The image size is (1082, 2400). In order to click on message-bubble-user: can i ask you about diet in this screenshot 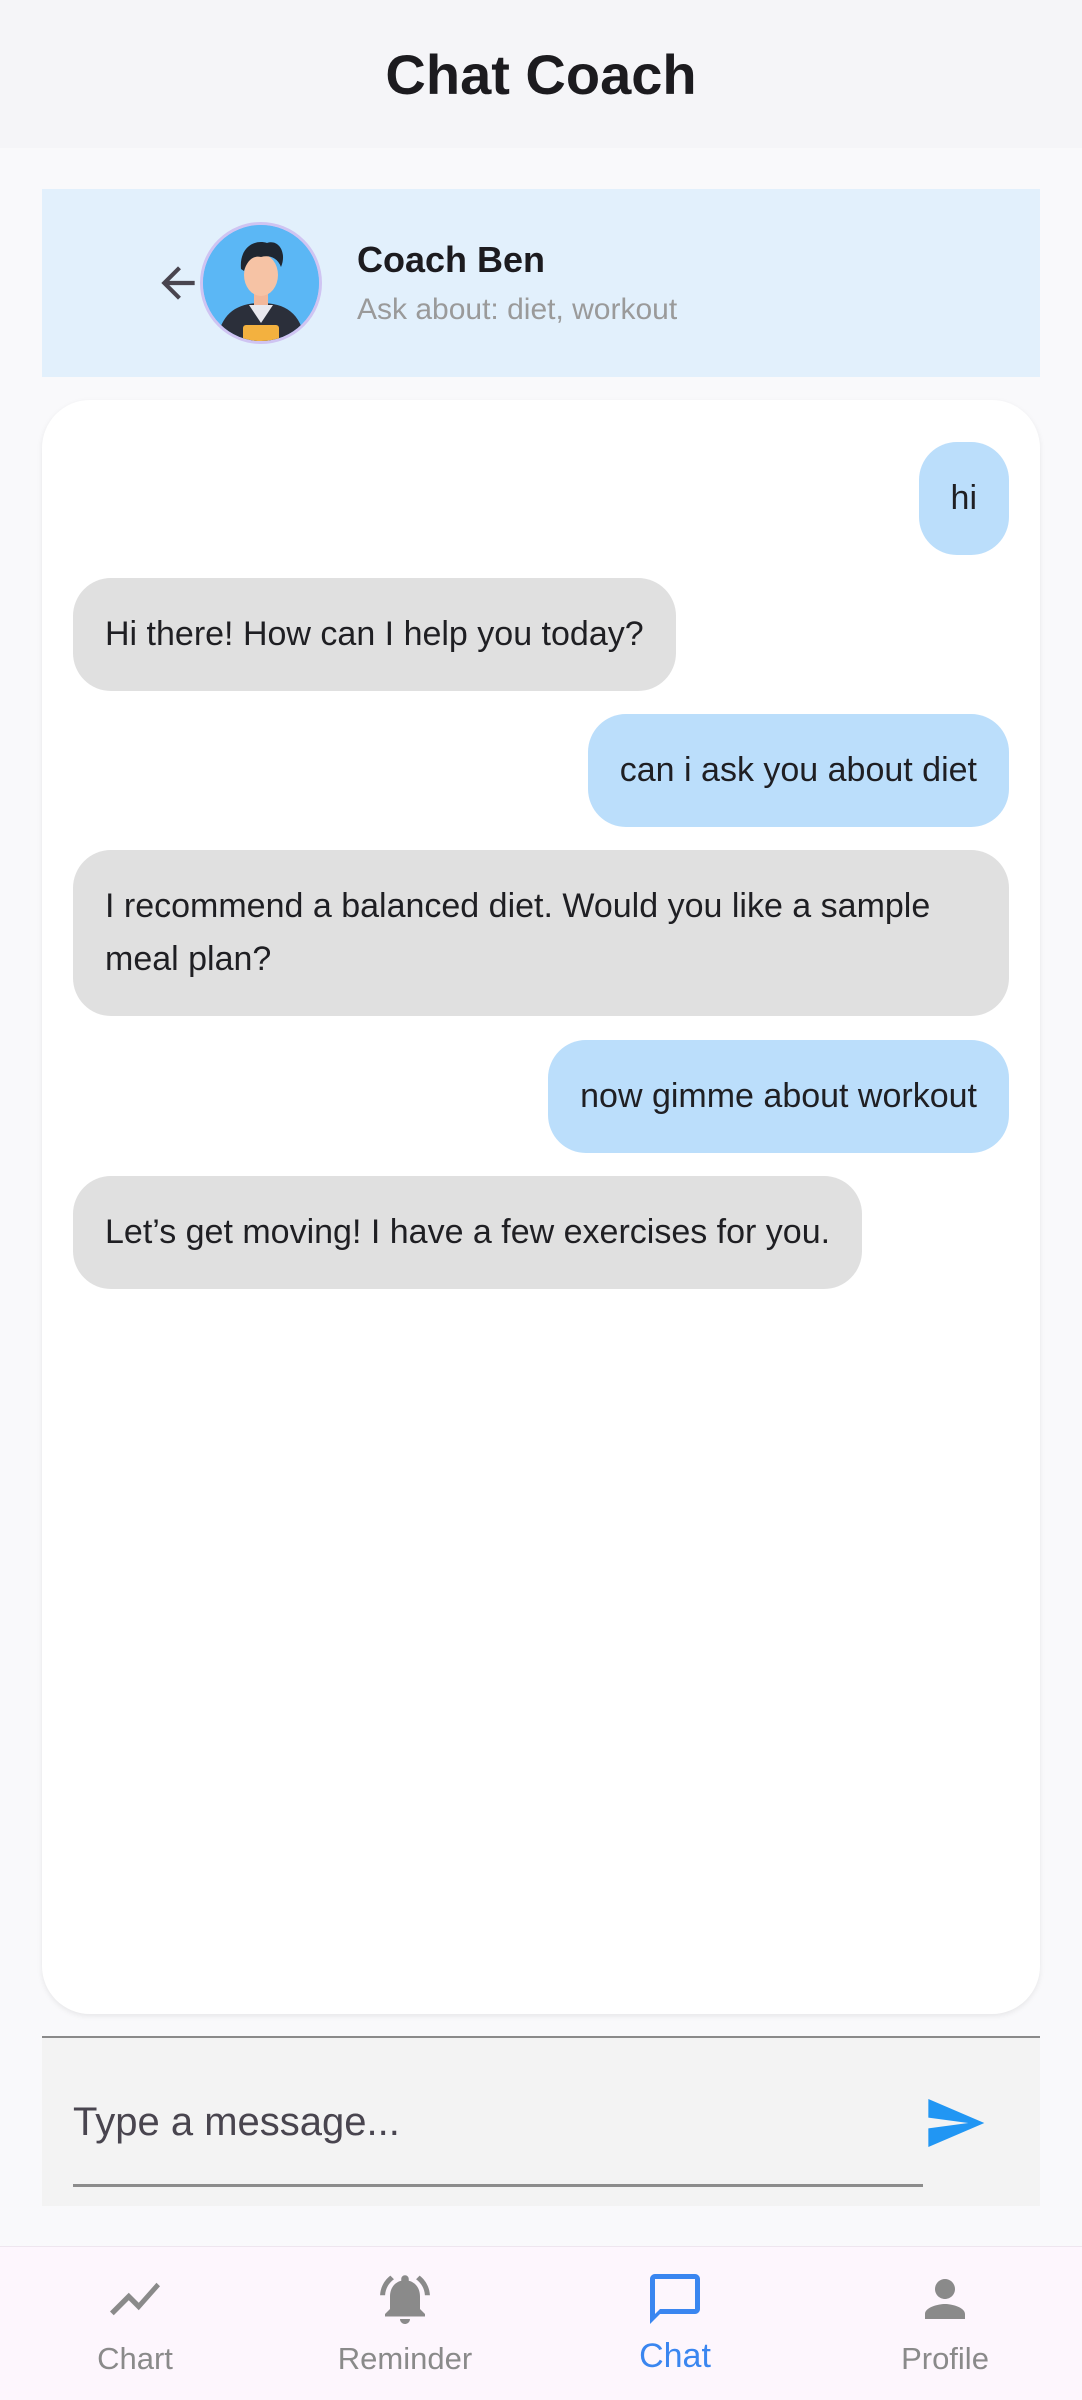, I will do `click(798, 770)`.